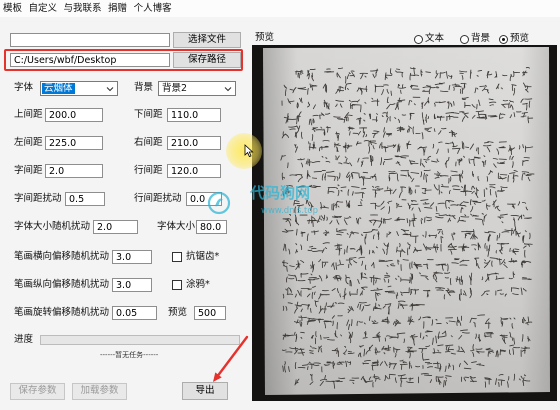 The height and width of the screenshot is (410, 560). What do you see at coordinates (198, 284) in the screenshot?
I see `doodle-label: 涂鸦*` at bounding box center [198, 284].